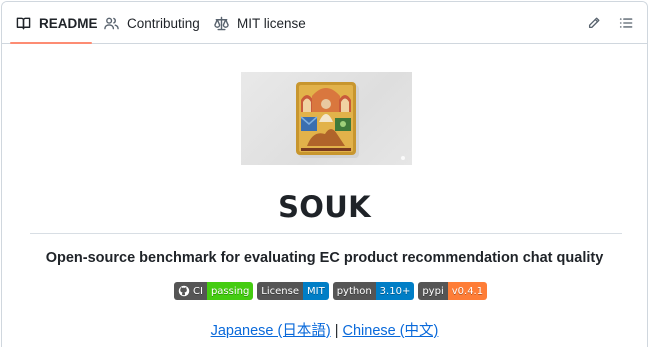  I want to click on list-icon, so click(626, 23).